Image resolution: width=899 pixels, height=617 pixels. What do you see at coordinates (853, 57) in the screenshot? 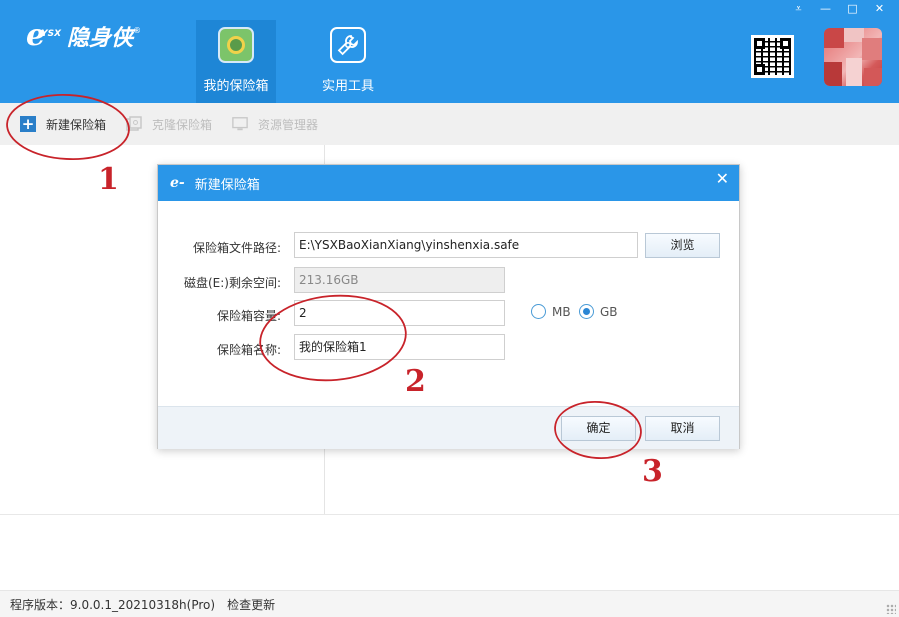
I see `user-avatar` at bounding box center [853, 57].